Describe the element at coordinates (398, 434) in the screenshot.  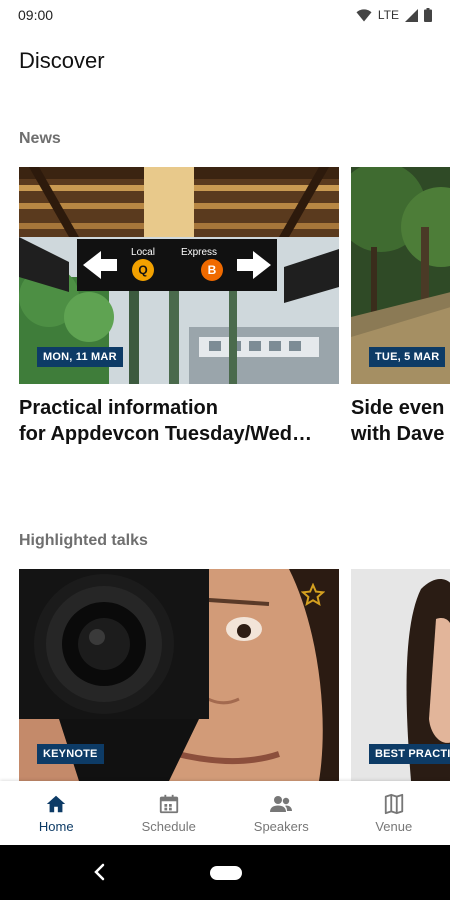
I see `news-card-title-line2: with Dave` at that location.